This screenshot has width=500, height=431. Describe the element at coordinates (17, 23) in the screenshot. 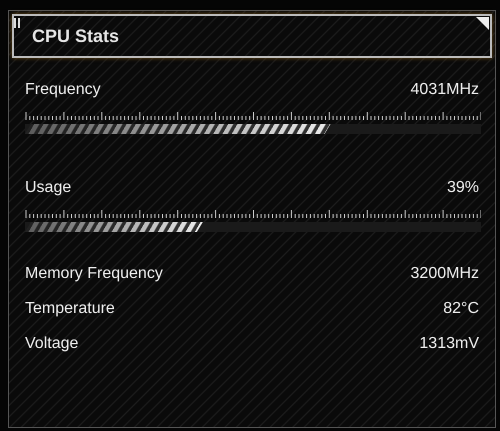

I see `grip-icon` at that location.